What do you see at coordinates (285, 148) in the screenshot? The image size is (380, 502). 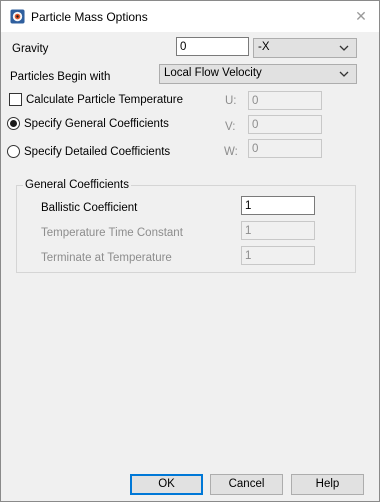 I see `w-input` at bounding box center [285, 148].